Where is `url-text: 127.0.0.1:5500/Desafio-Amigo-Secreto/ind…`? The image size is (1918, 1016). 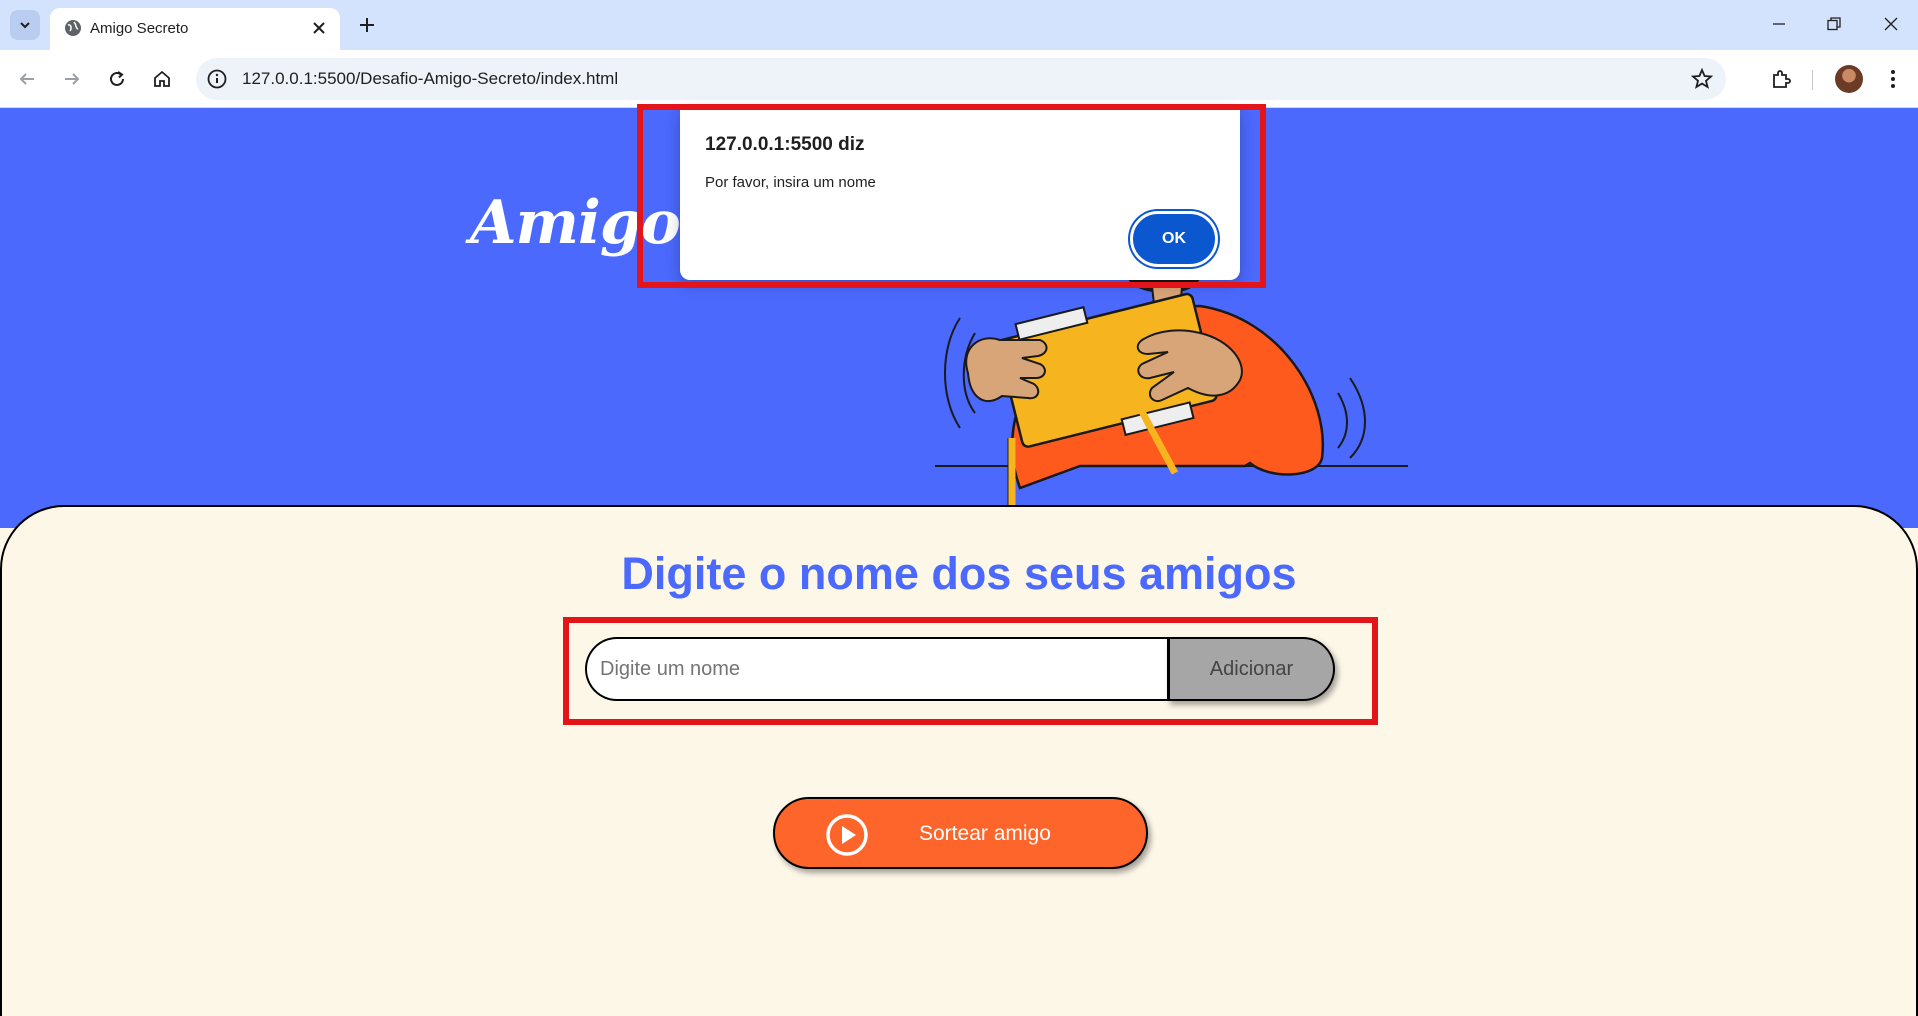
url-text: 127.0.0.1:5500/Desafio-Amigo-Secreto/ind… is located at coordinates (430, 79).